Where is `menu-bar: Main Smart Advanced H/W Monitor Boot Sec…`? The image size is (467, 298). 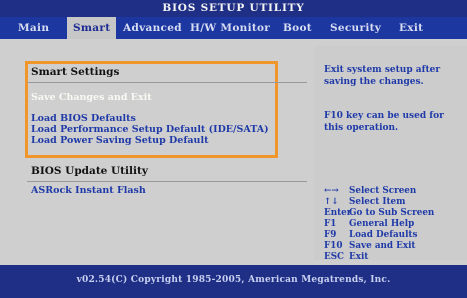
menu-bar: Main Smart Advanced H/W Monitor Boot Sec… is located at coordinates (233, 28).